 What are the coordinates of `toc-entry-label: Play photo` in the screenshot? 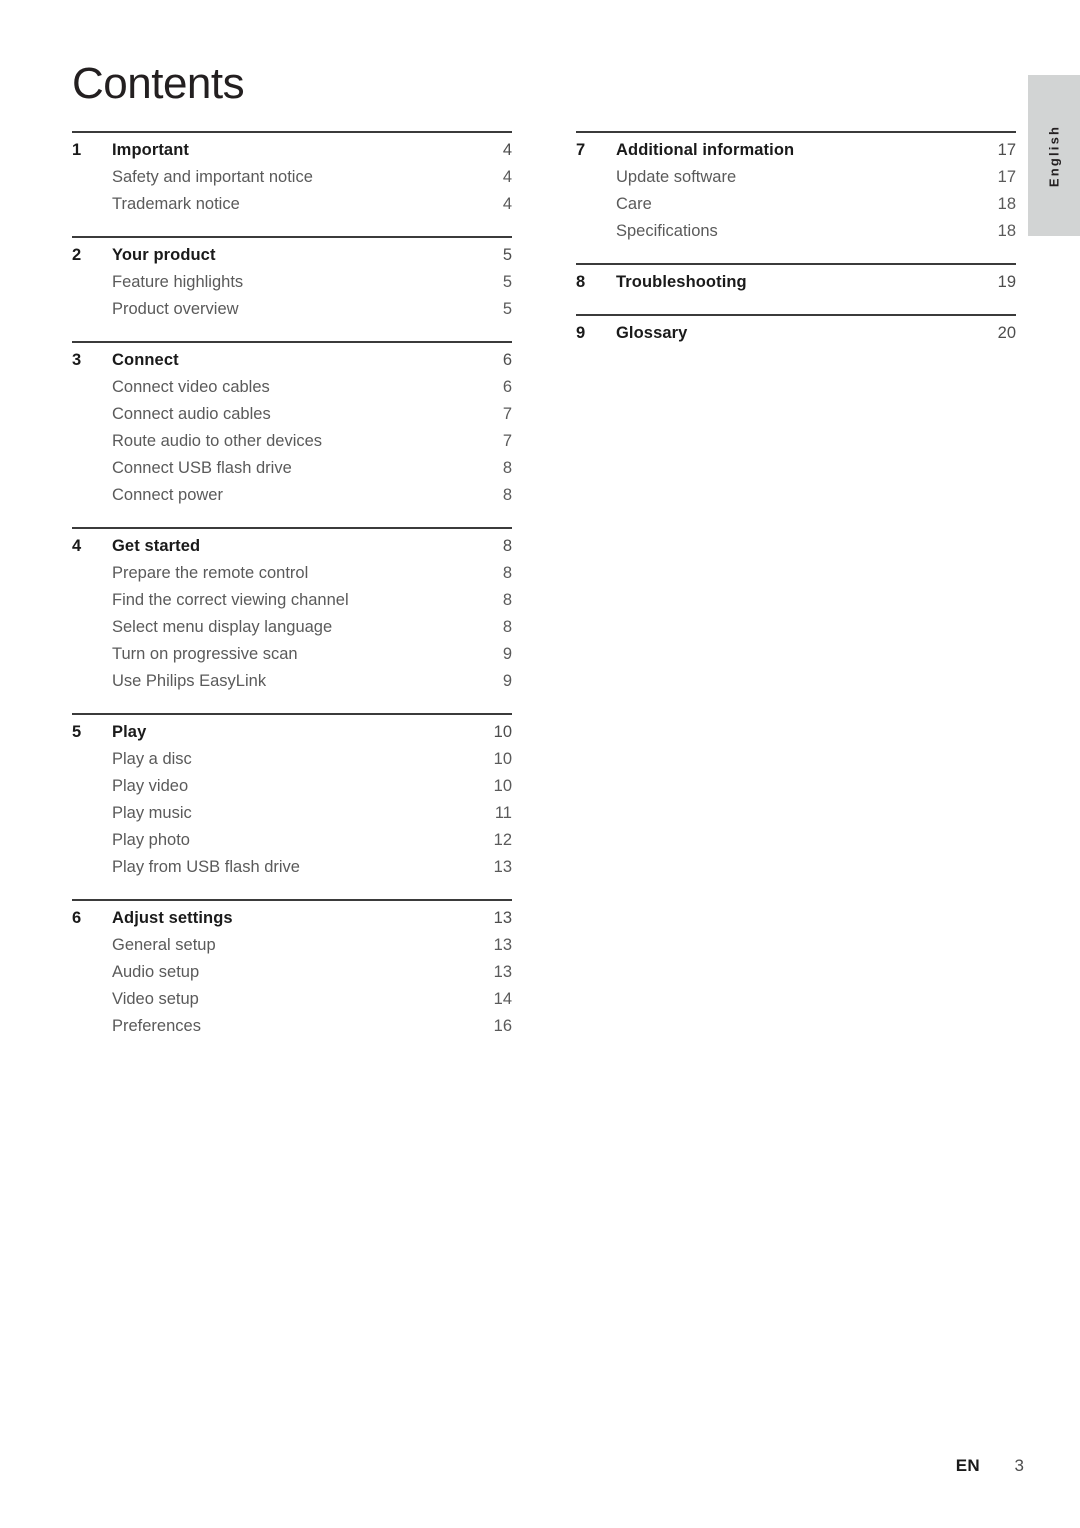 It's located at (151, 840).